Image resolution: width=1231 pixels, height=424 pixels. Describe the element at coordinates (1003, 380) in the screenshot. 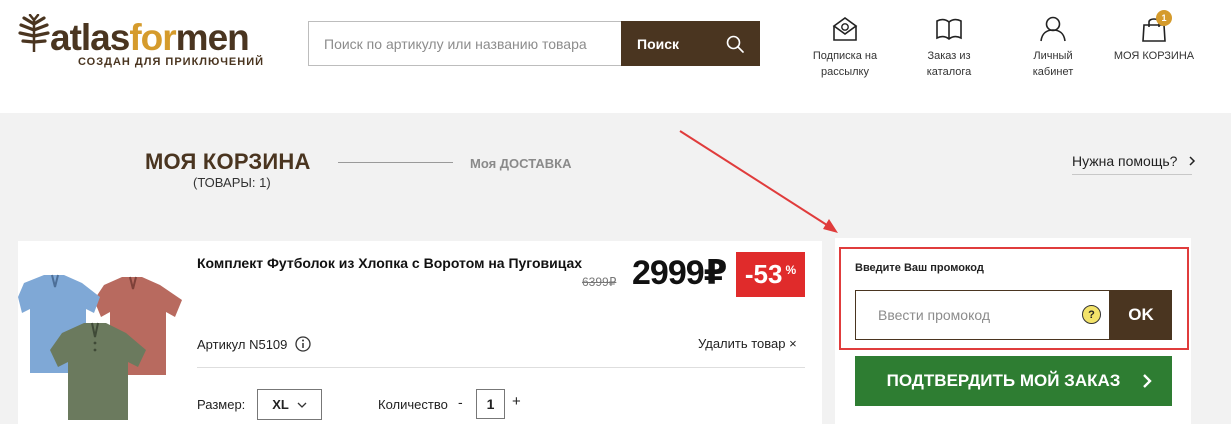

I see `confirm-order-label: ПОДТВЕРДИТЬ МОЙ ЗАКАЗ` at that location.